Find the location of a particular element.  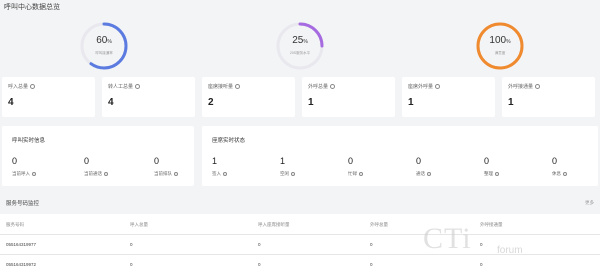

gauge-satisfaction: 100% 满意度 is located at coordinates (500, 46).